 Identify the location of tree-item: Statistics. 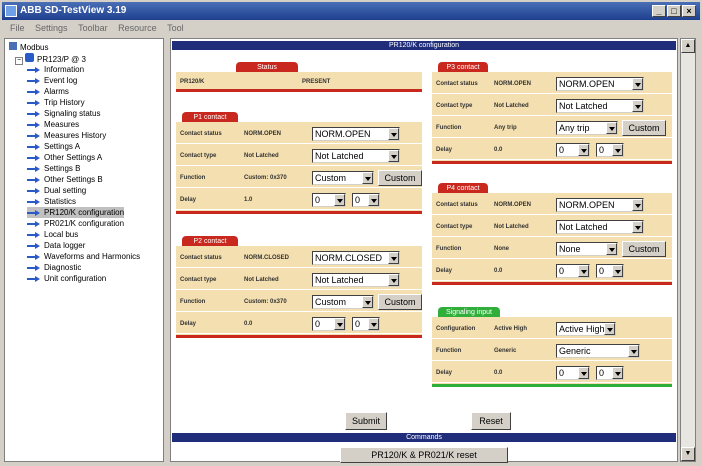
(51, 201).